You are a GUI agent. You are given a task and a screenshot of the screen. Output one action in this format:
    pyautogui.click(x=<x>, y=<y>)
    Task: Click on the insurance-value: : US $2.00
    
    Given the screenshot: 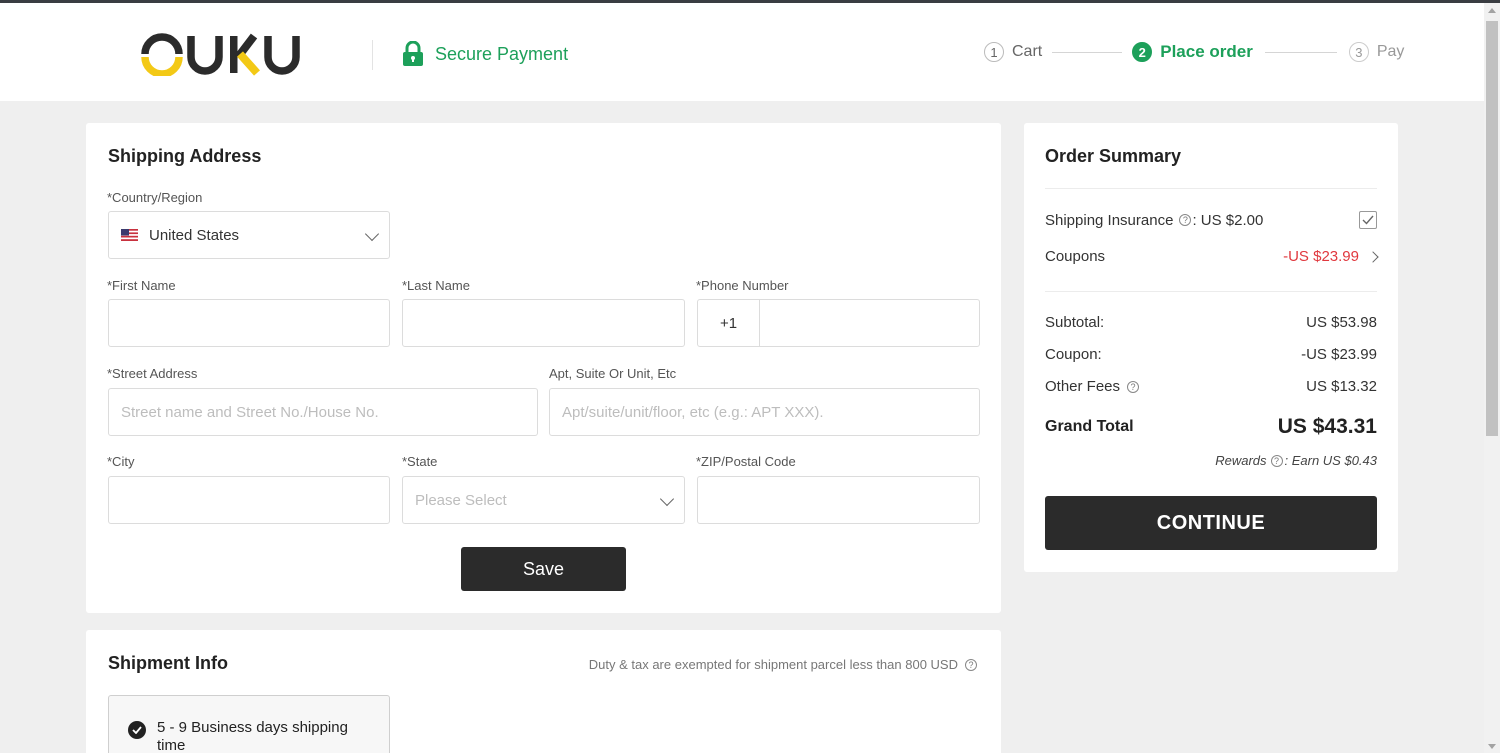 What is the action you would take?
    pyautogui.click(x=1228, y=220)
    